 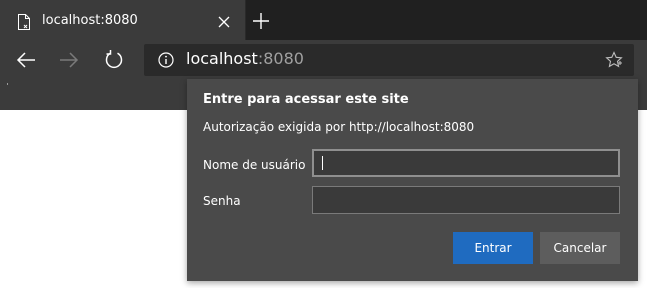 What do you see at coordinates (224, 21) in the screenshot?
I see `close-icon` at bounding box center [224, 21].